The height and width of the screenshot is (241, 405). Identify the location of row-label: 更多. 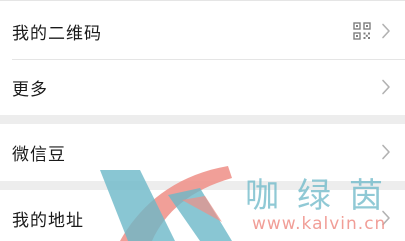
(30, 89).